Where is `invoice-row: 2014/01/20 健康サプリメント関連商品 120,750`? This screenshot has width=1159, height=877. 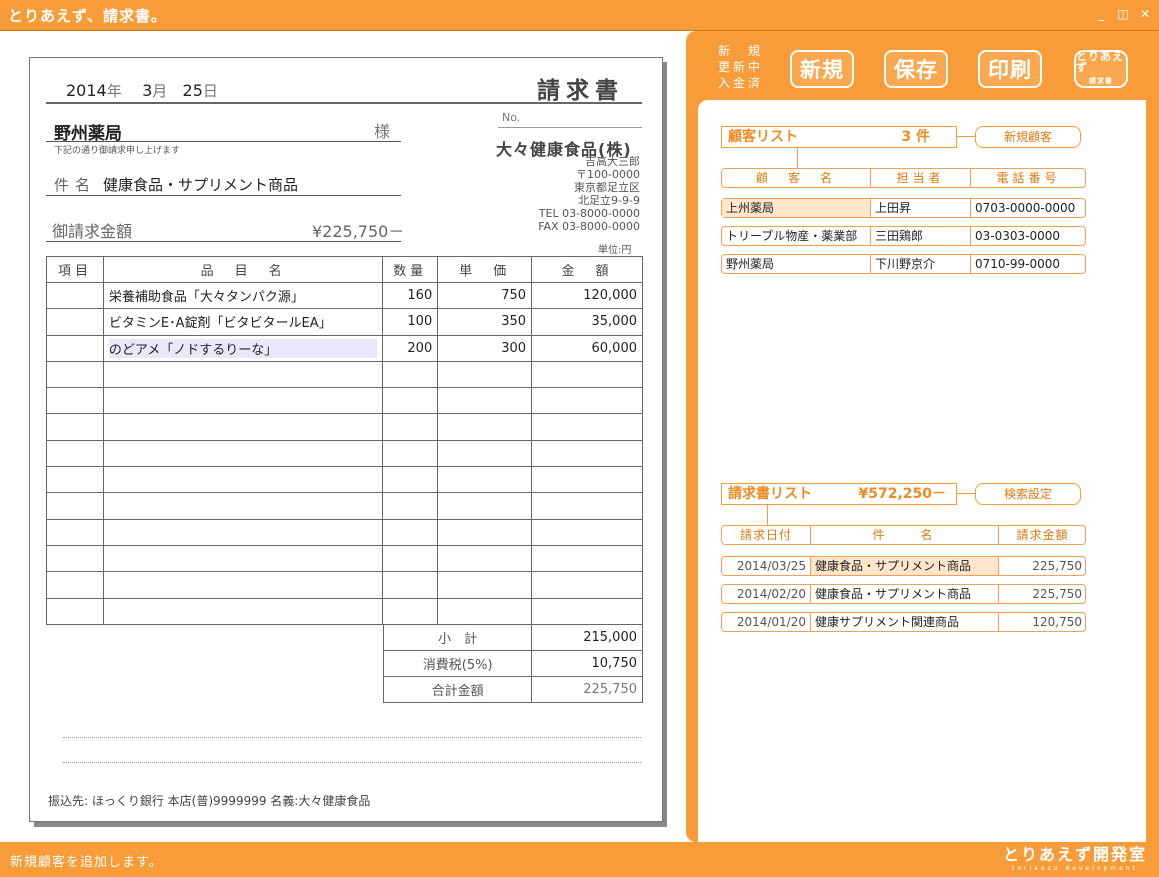
invoice-row: 2014/01/20 健康サプリメント関連商品 120,750 is located at coordinates (903, 622).